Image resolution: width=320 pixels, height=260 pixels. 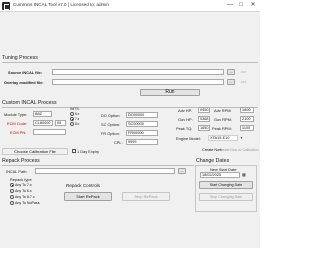 What do you see at coordinates (223, 110) in the screenshot?
I see `adv-rpm-label: Adv RPM:` at bounding box center [223, 110].